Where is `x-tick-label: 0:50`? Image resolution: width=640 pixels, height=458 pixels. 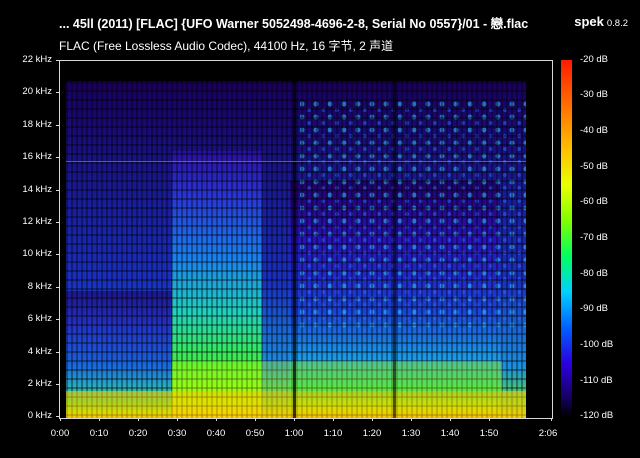
x-tick-label: 0:50 is located at coordinates (255, 433).